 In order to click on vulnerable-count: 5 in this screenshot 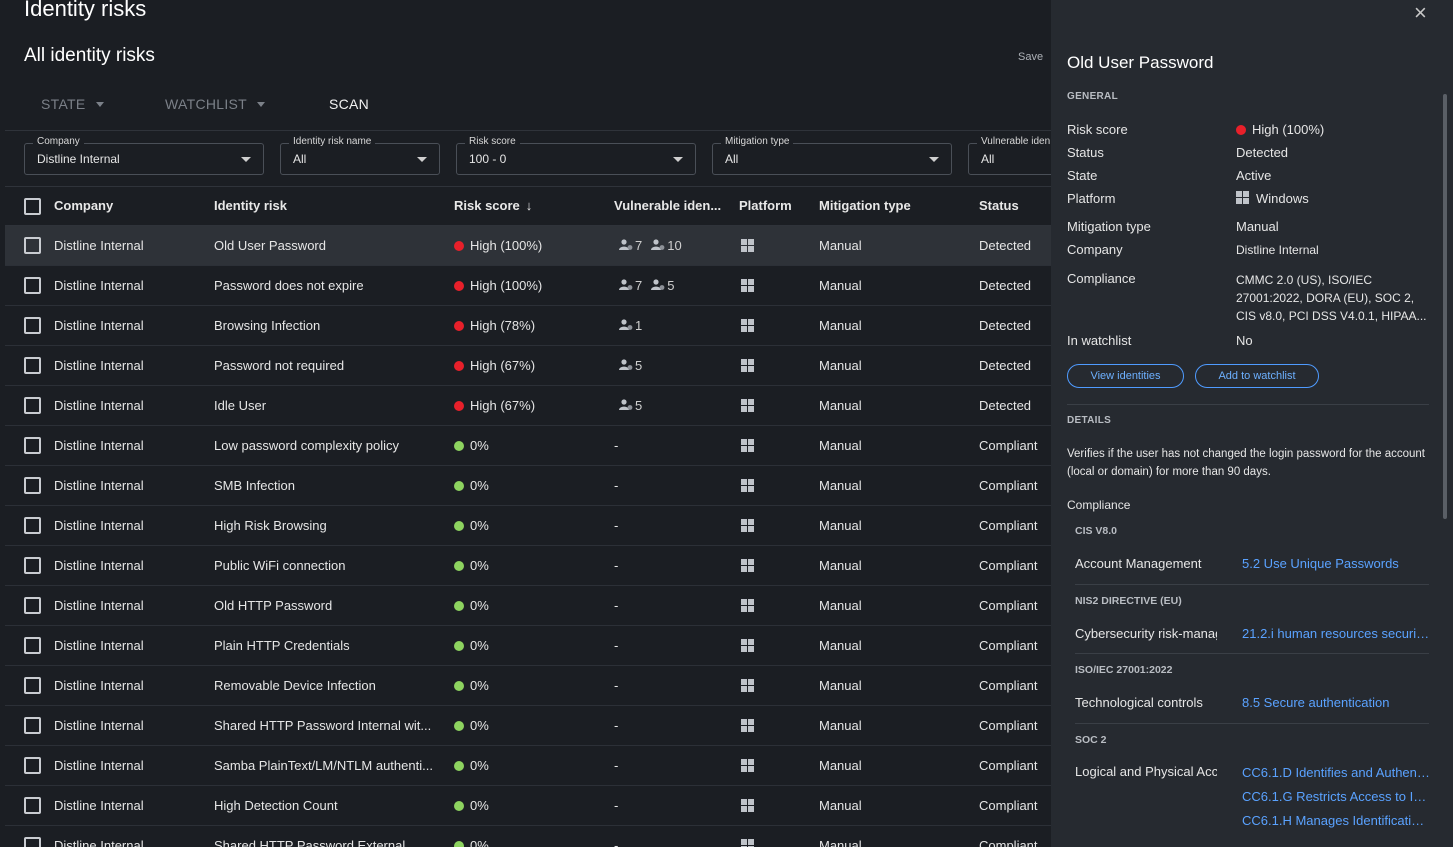, I will do `click(671, 285)`.